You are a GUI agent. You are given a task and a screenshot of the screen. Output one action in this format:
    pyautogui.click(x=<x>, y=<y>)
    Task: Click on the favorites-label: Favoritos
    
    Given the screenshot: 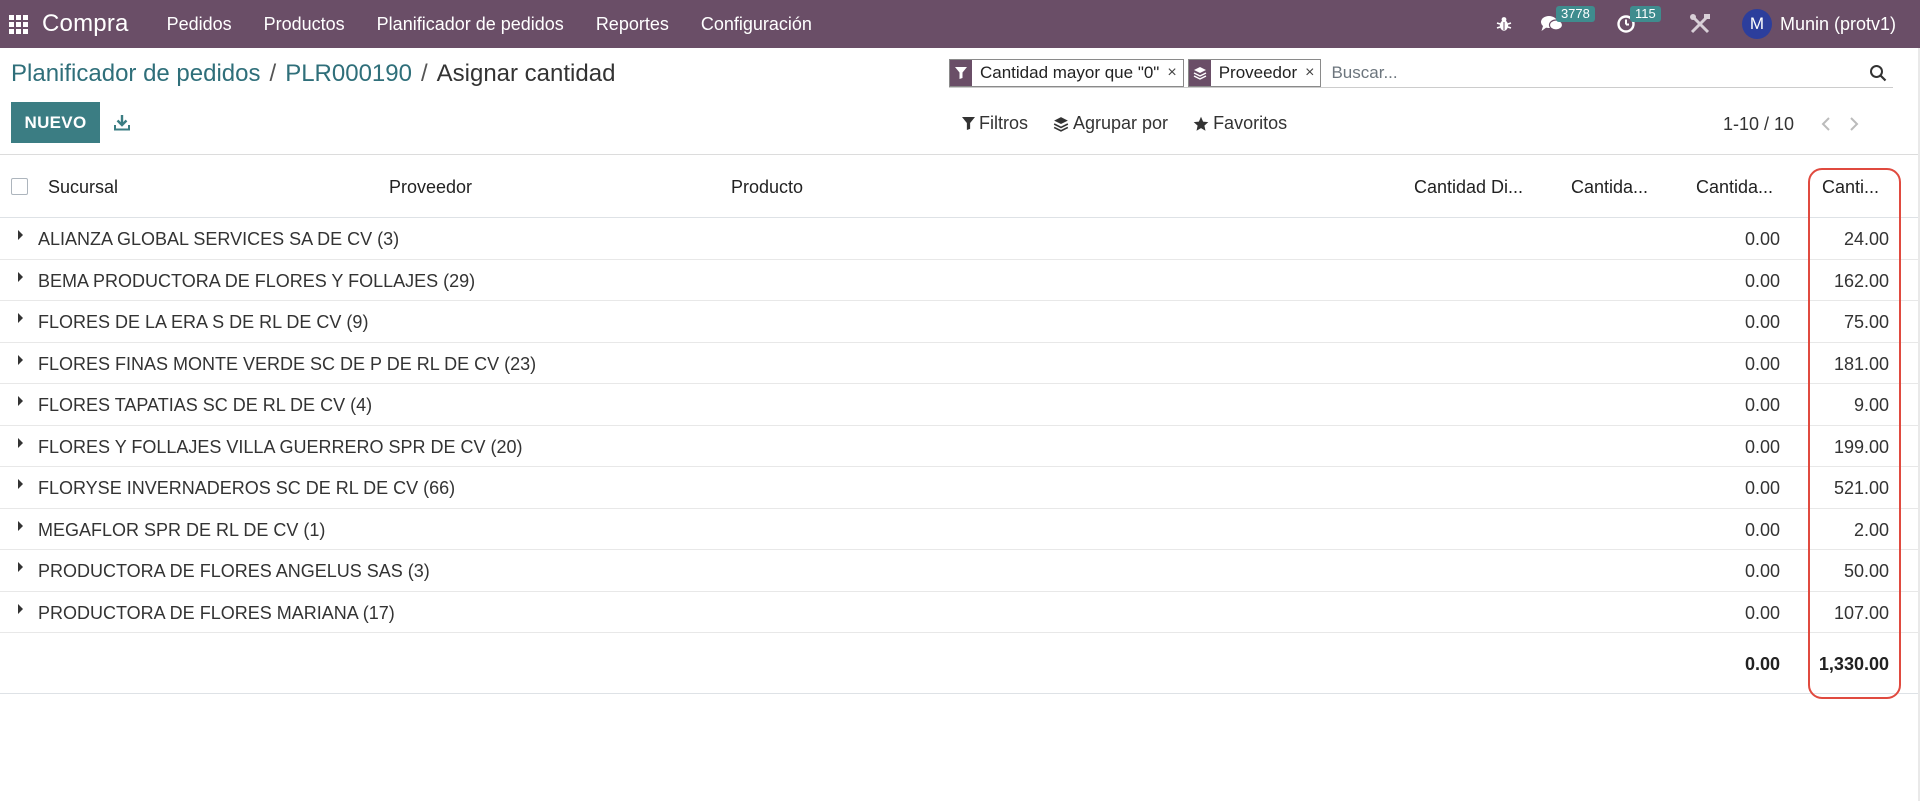 What is the action you would take?
    pyautogui.click(x=1250, y=123)
    